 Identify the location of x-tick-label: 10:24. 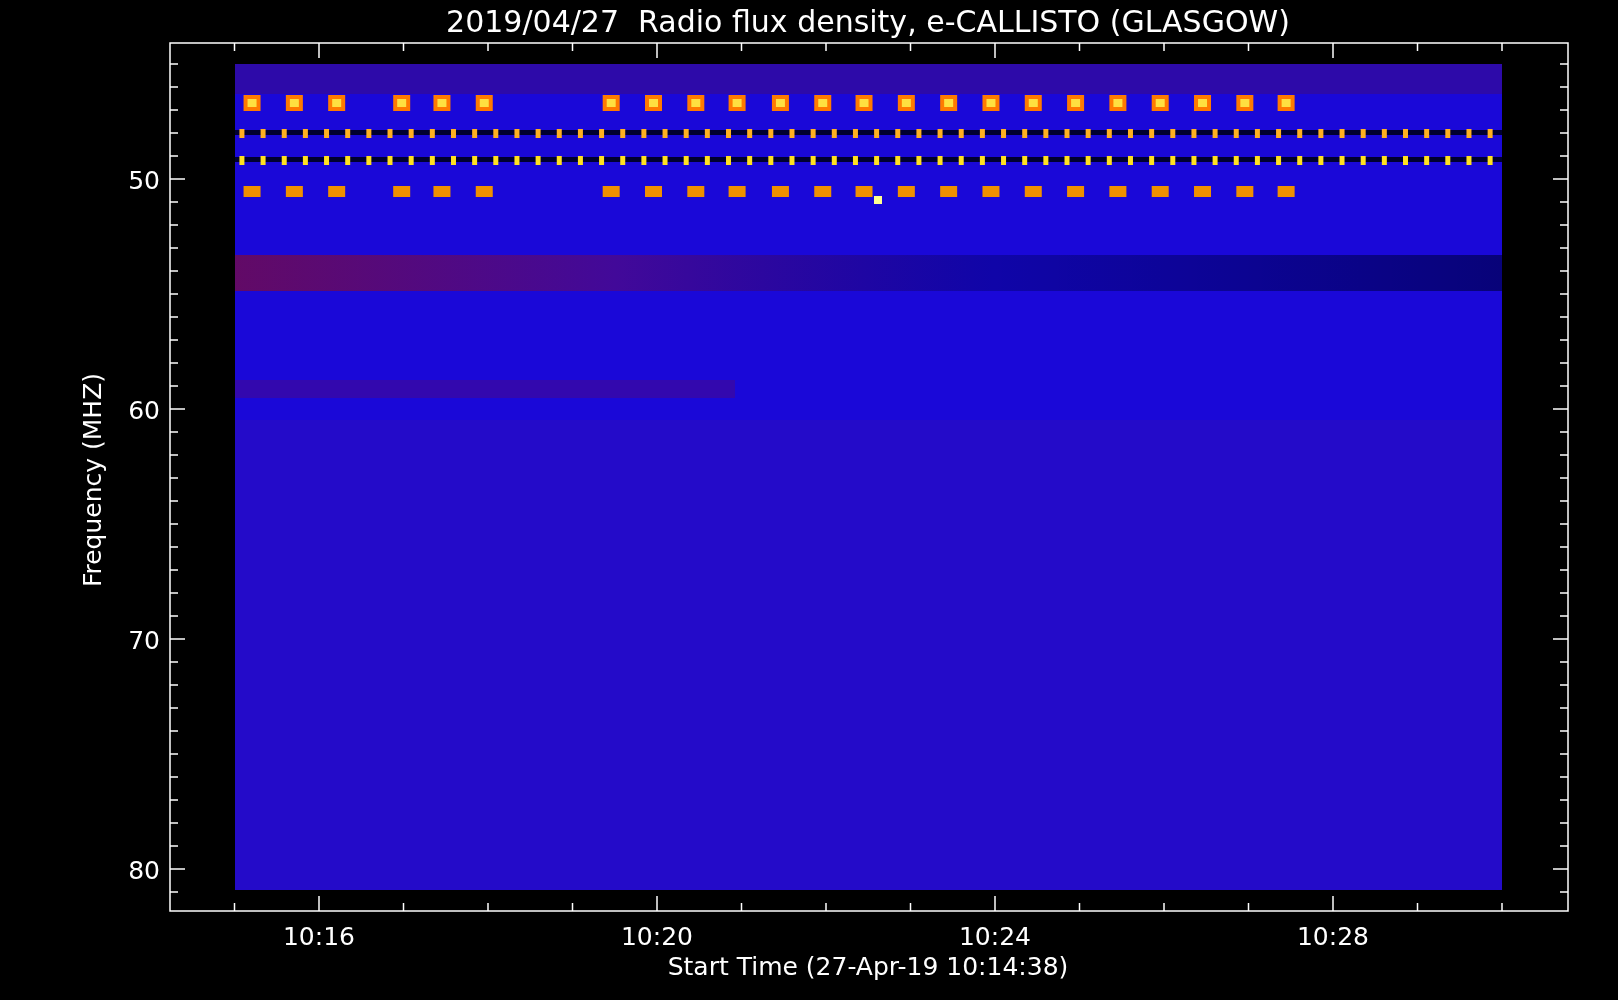
(995, 936).